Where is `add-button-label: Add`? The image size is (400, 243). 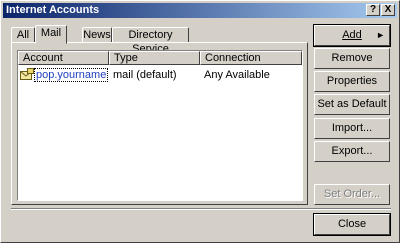 add-button-label: Add is located at coordinates (352, 35).